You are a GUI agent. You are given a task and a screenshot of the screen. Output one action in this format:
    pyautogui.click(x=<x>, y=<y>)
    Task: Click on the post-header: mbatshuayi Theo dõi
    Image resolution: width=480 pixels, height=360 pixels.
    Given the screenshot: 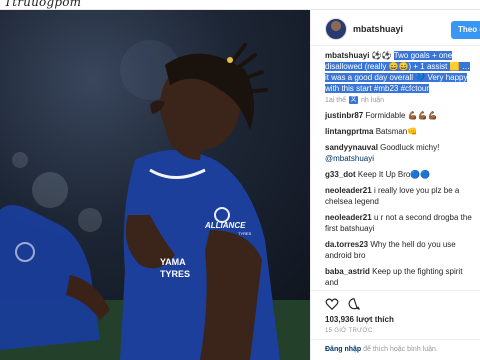 What is the action you would take?
    pyautogui.click(x=395, y=28)
    